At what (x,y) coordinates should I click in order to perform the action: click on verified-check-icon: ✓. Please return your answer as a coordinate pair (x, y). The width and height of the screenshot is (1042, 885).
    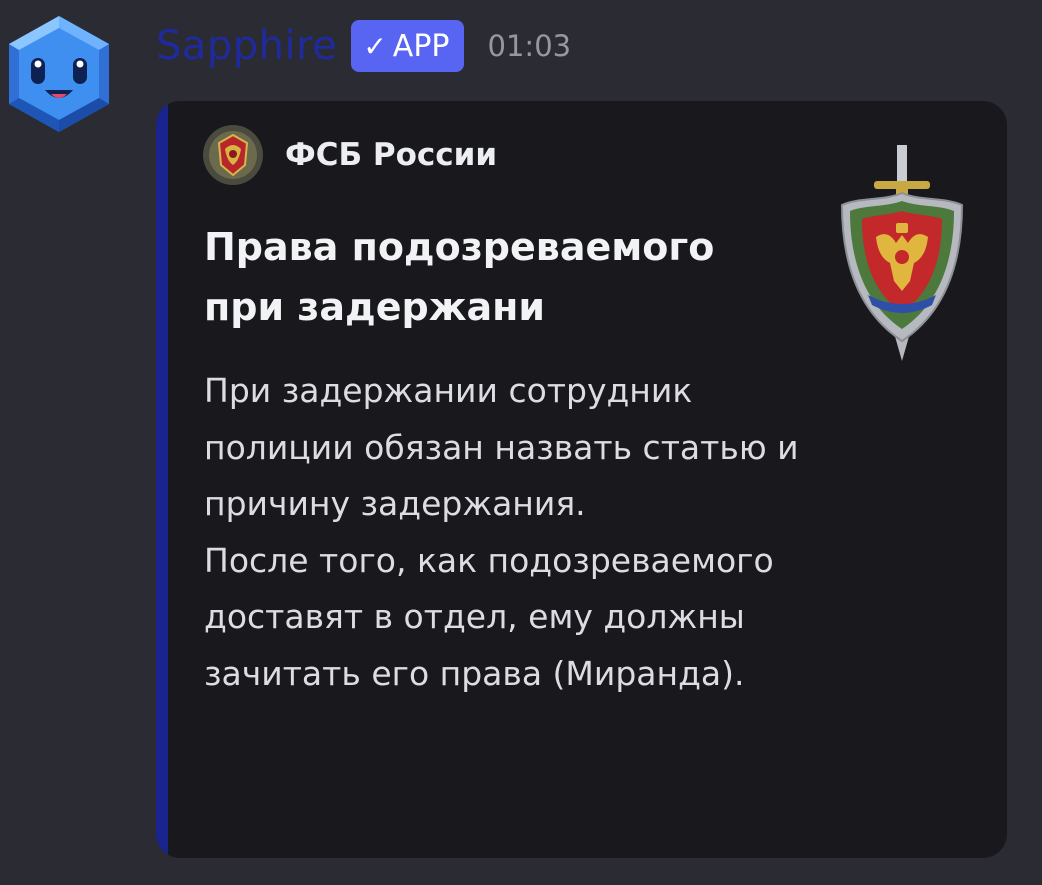
    Looking at the image, I should click on (375, 46).